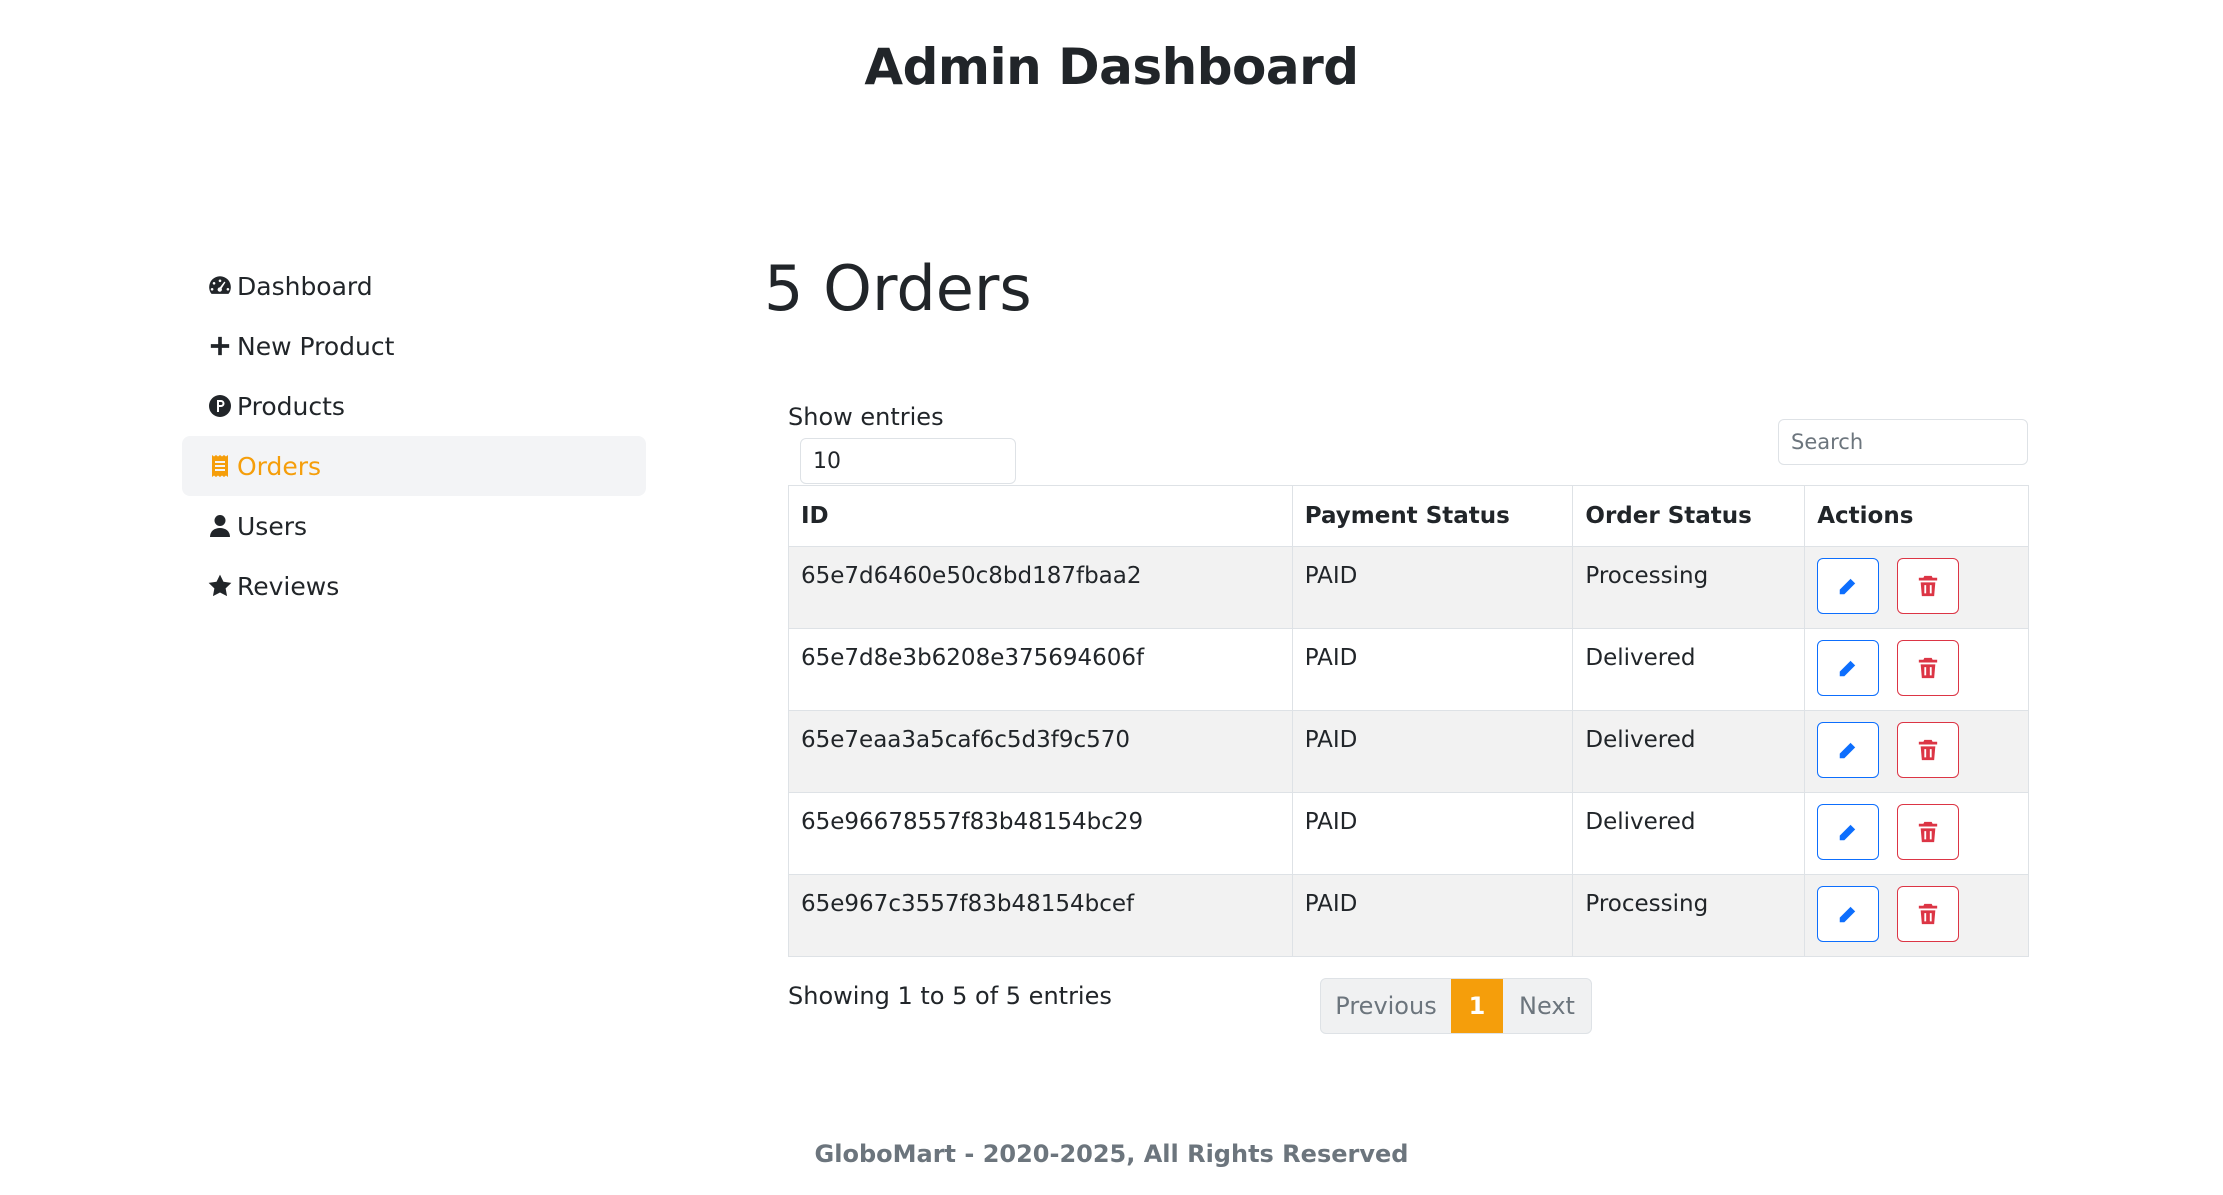 Image resolution: width=2223 pixels, height=1195 pixels. I want to click on table-header-row: ID Payment Status Order Status Actions, so click(1408, 516).